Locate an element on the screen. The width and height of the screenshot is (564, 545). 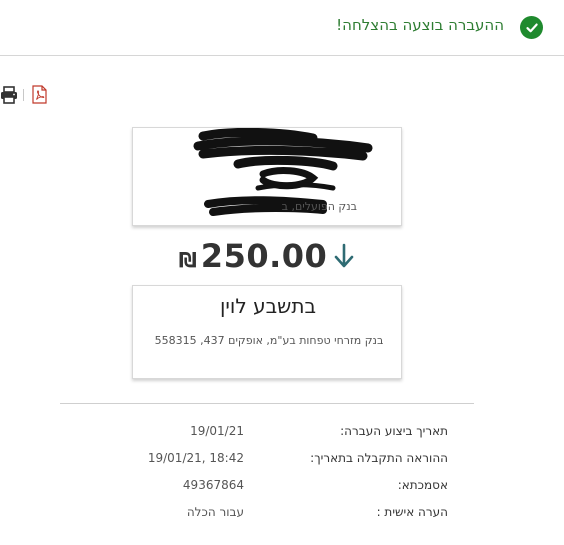
amount-value: 250.00 is located at coordinates (264, 256).